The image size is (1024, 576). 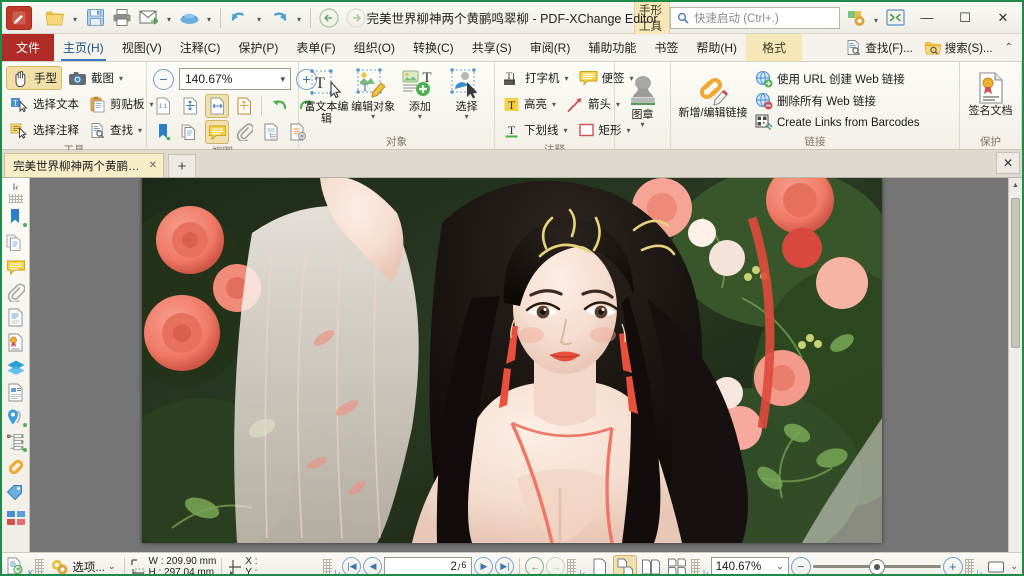 I want to click on snapshot-tool-button: 截图 ▾, so click(x=95, y=78).